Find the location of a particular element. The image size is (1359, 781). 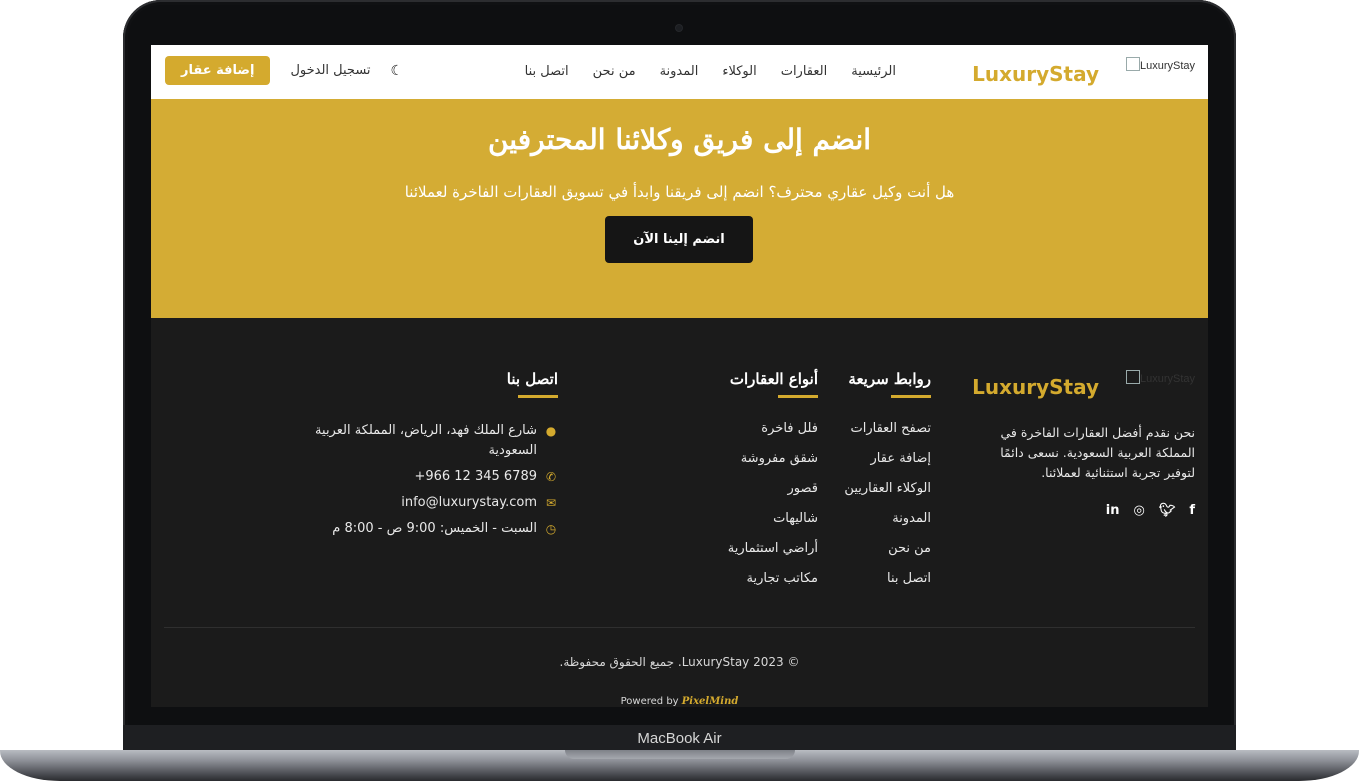

footer-logo-image: LuxuryStay is located at coordinates (1160, 377).